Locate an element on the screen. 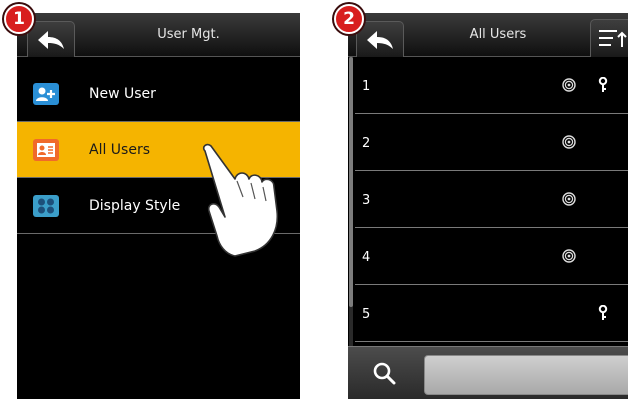 Image resolution: width=628 pixels, height=399 pixels. menu-item-label: New User is located at coordinates (122, 93).